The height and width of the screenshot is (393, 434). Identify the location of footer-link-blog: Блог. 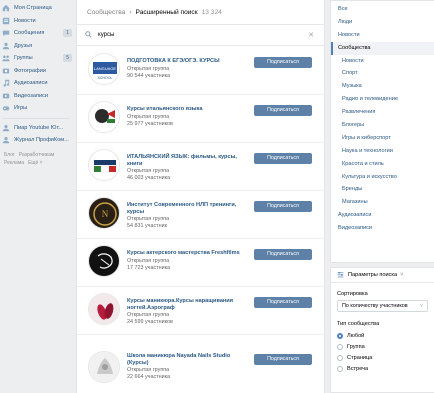
(9, 155).